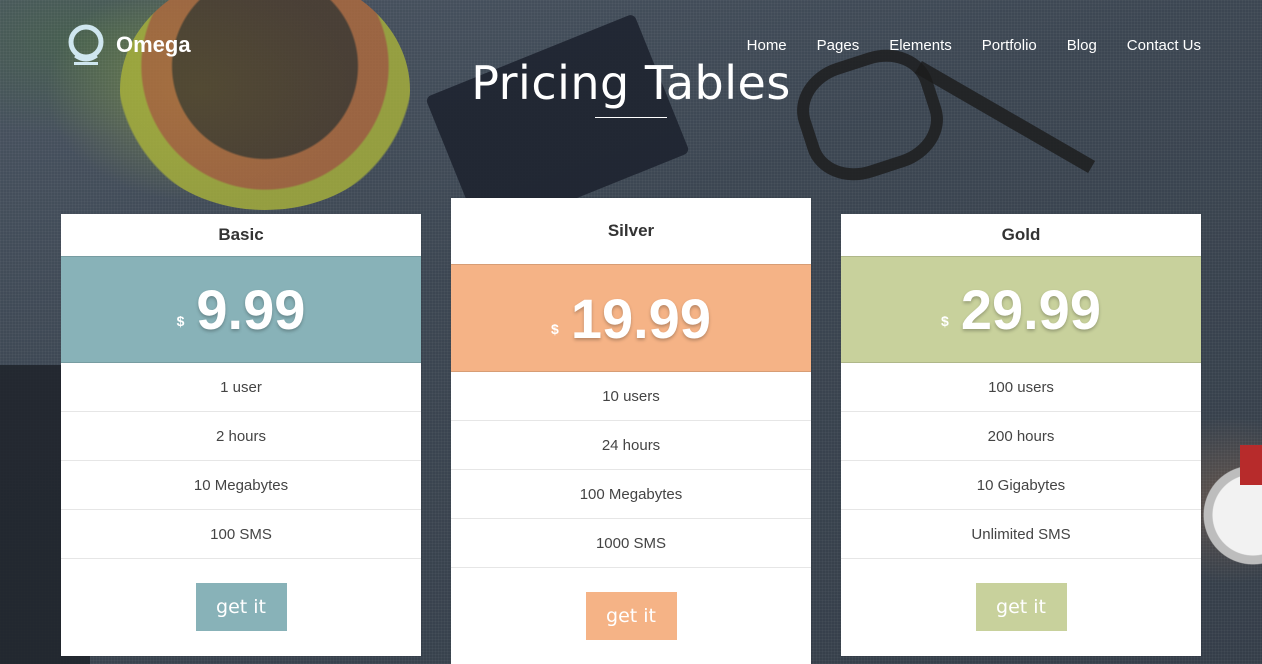 This screenshot has width=1262, height=664. Describe the element at coordinates (767, 45) in the screenshot. I see `nav-home: Home` at that location.